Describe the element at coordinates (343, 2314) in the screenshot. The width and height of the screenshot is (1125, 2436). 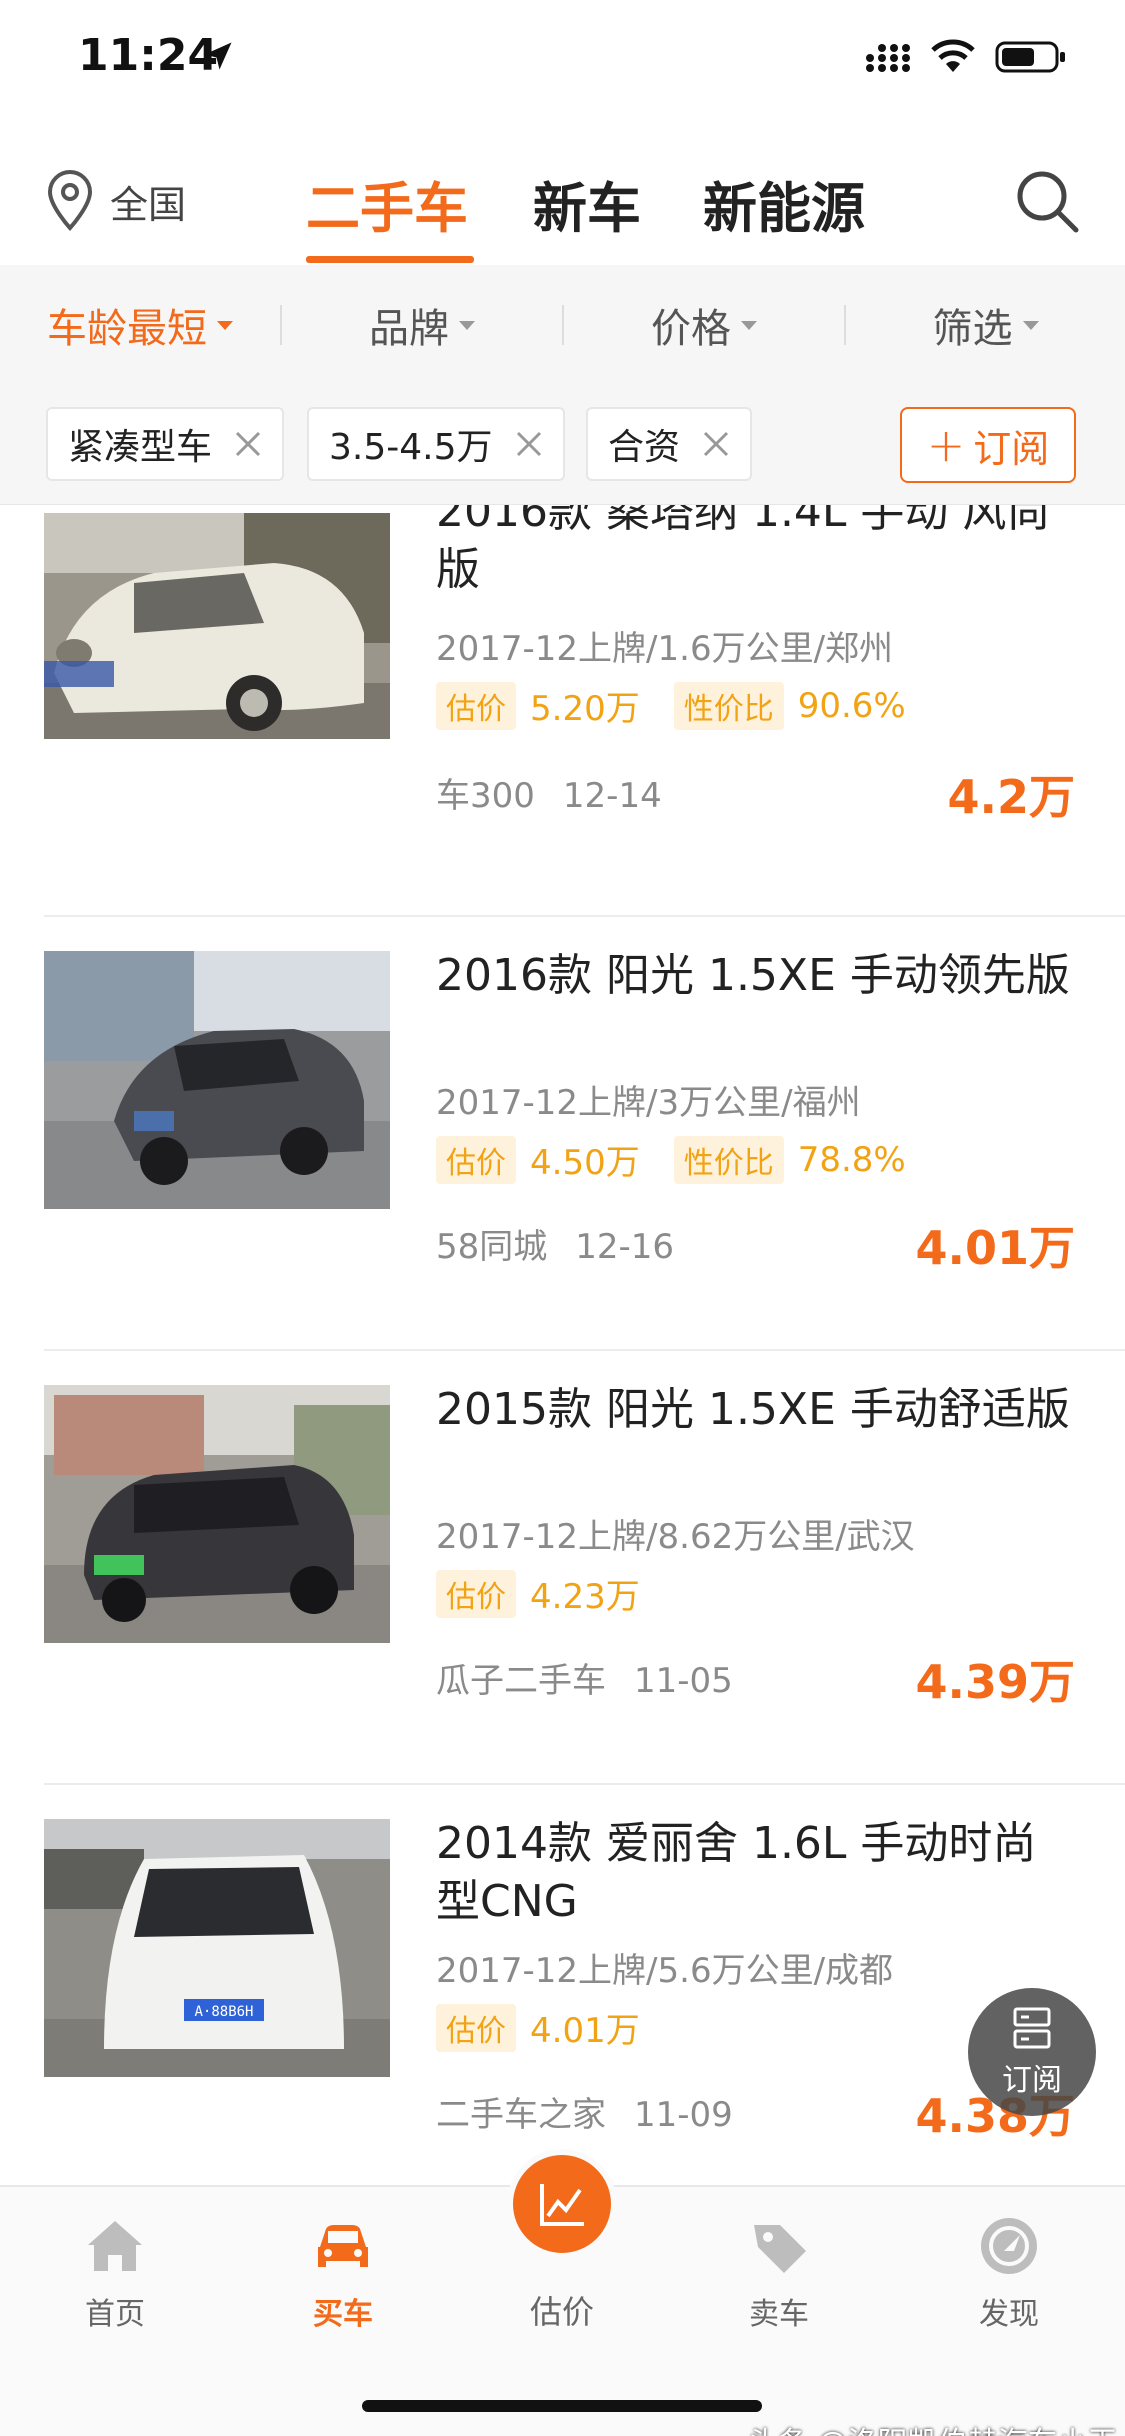
I see `tab-buy-car-label: 买车` at that location.